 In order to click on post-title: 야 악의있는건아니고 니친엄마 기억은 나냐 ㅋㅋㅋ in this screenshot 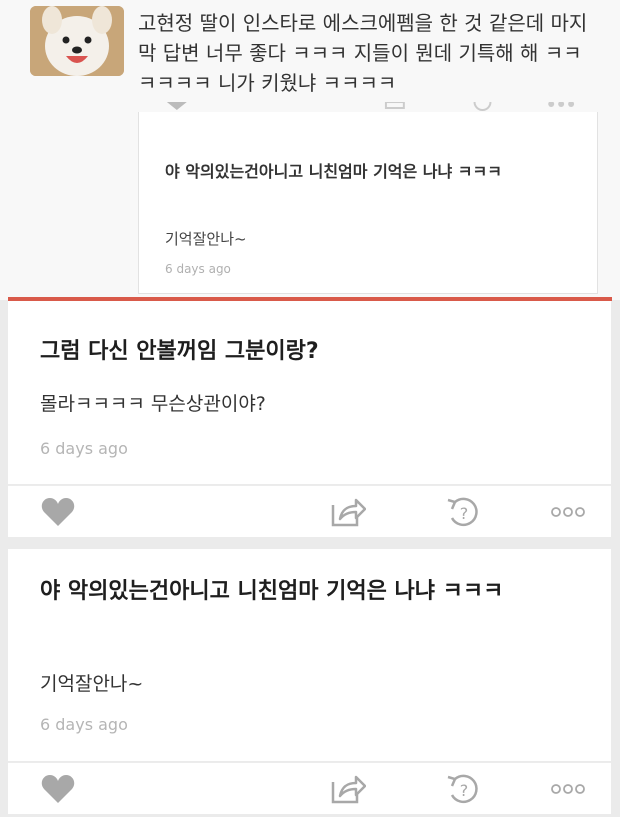, I will do `click(272, 591)`.